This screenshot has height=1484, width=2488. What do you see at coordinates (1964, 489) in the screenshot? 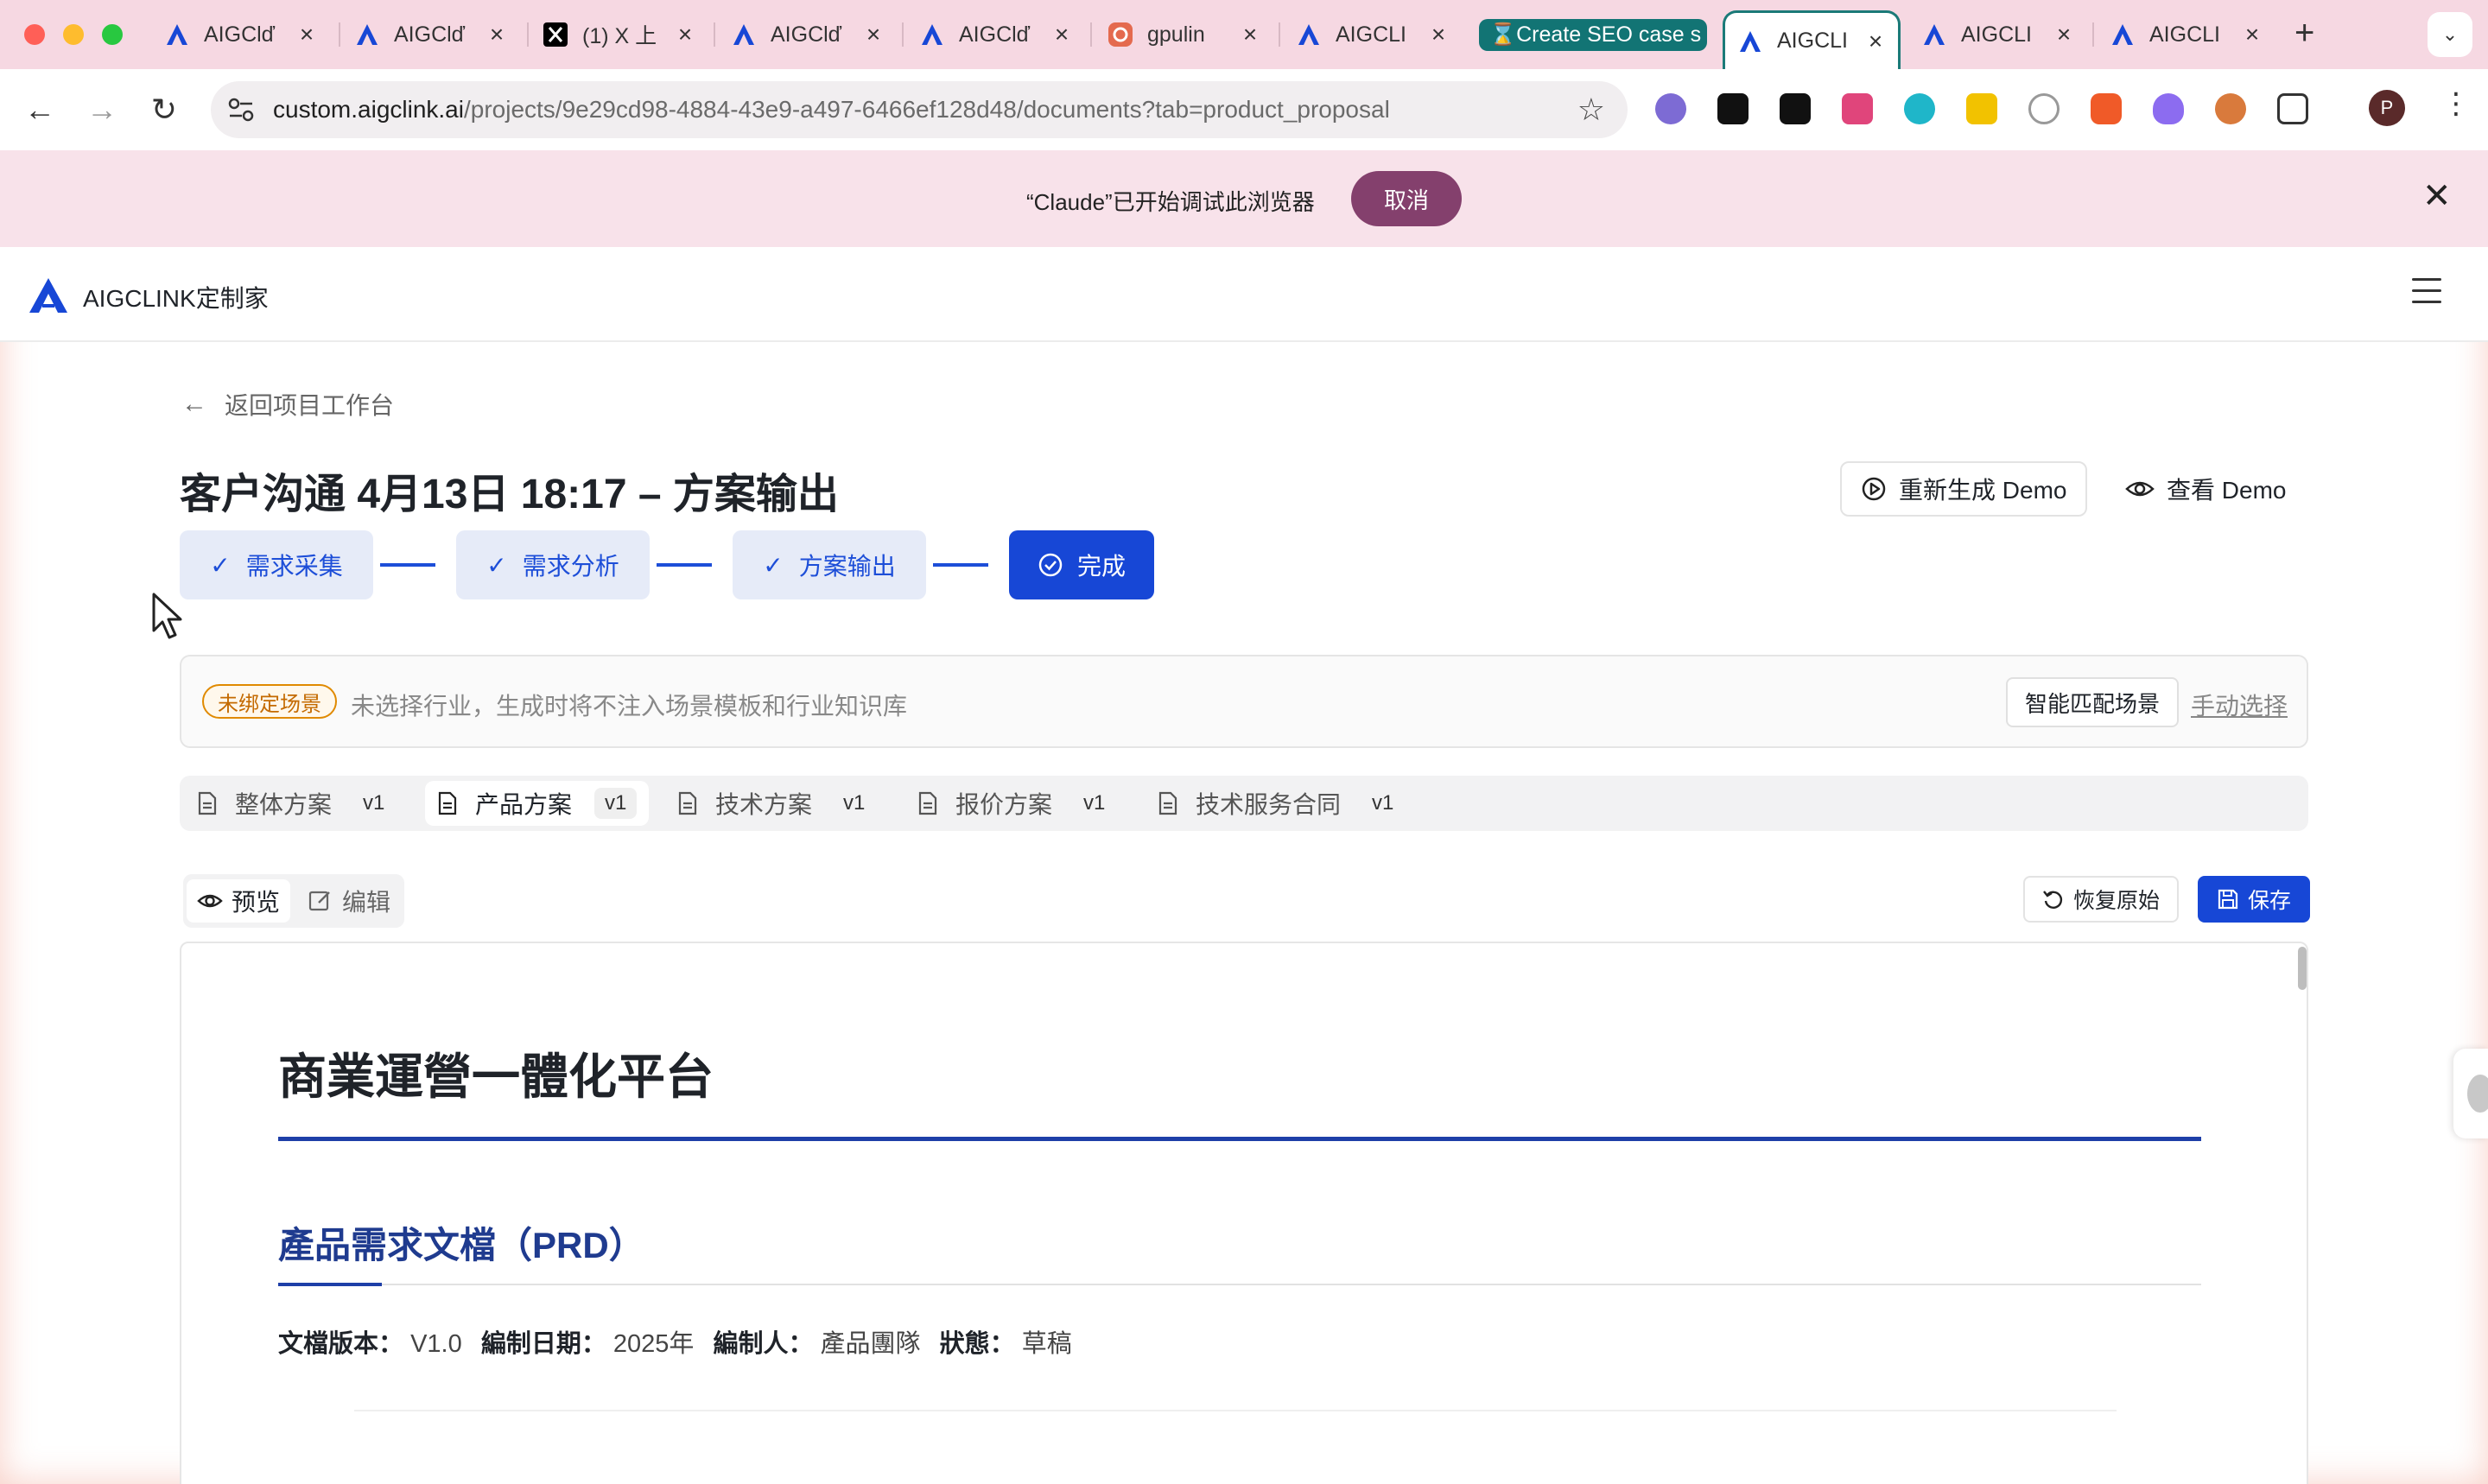
I see `regenerate-demo-button: 重新生成 Demo` at bounding box center [1964, 489].